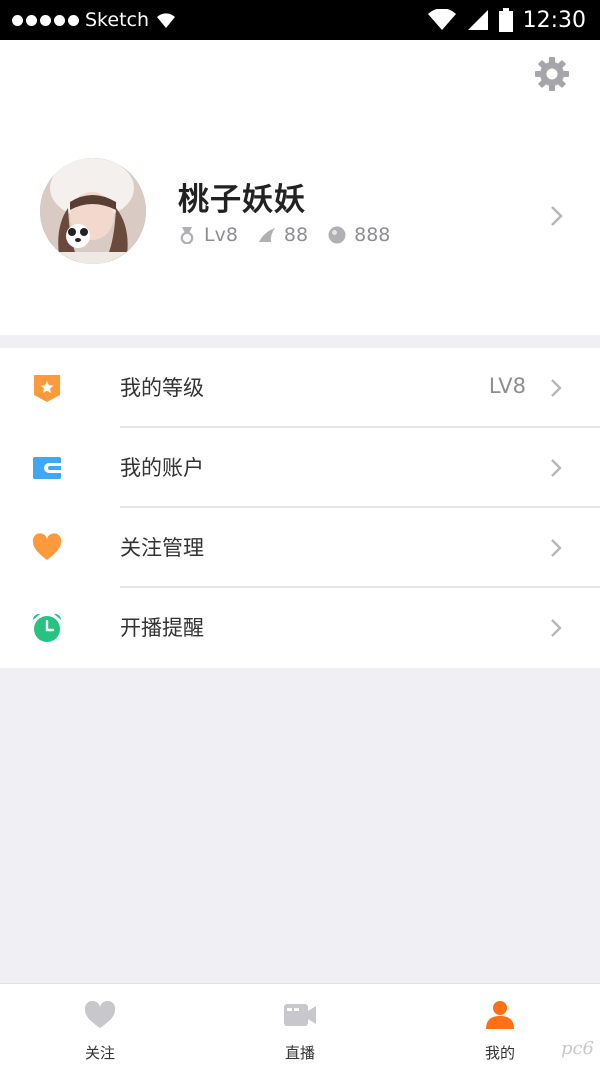 The width and height of the screenshot is (600, 1067). Describe the element at coordinates (187, 235) in the screenshot. I see `medal-icon` at that location.